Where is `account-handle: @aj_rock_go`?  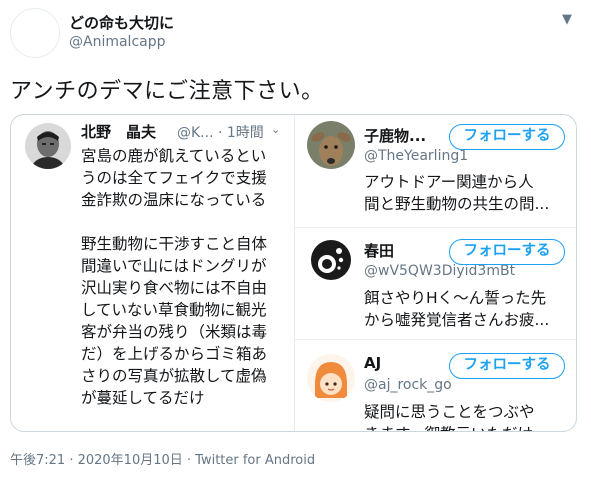 account-handle: @aj_rock_go is located at coordinates (408, 385).